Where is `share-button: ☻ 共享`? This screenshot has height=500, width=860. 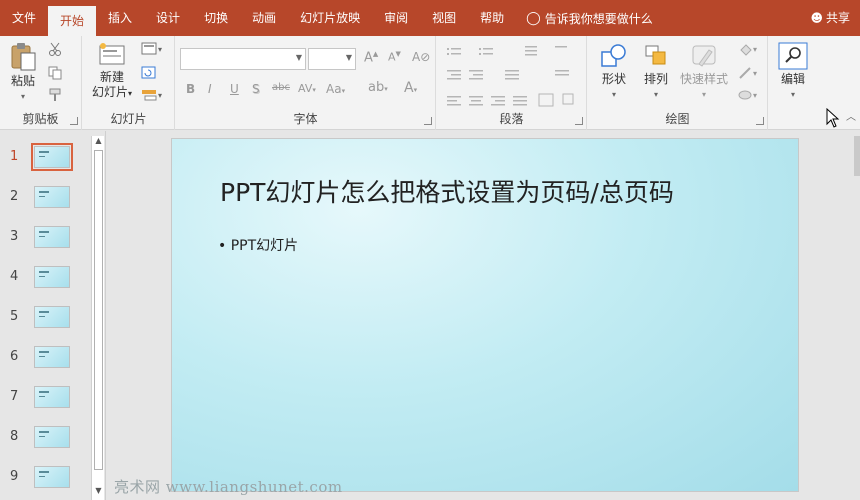 share-button: ☻ 共享 is located at coordinates (830, 18).